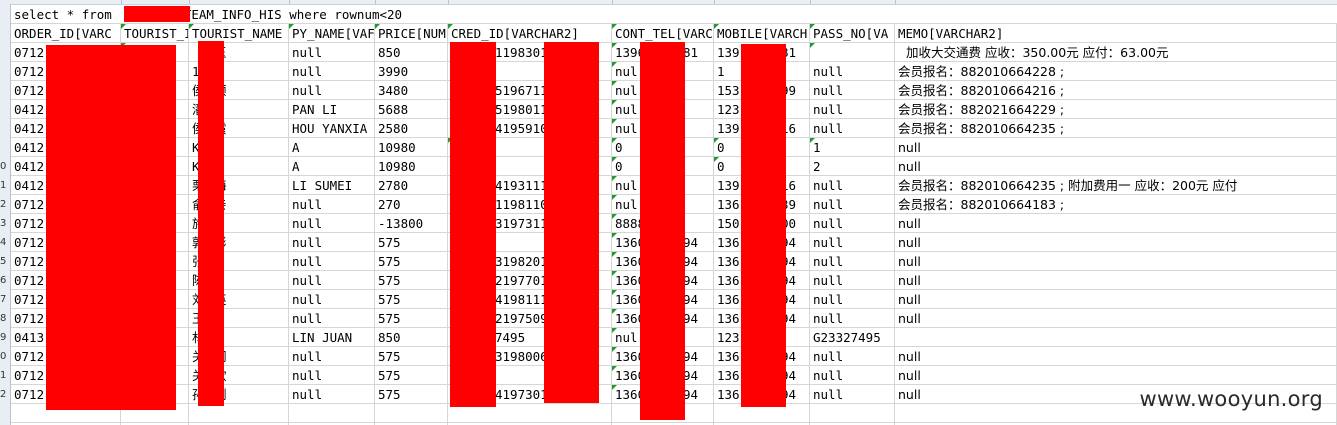  I want to click on table-cell: PAN LI, so click(332, 109).